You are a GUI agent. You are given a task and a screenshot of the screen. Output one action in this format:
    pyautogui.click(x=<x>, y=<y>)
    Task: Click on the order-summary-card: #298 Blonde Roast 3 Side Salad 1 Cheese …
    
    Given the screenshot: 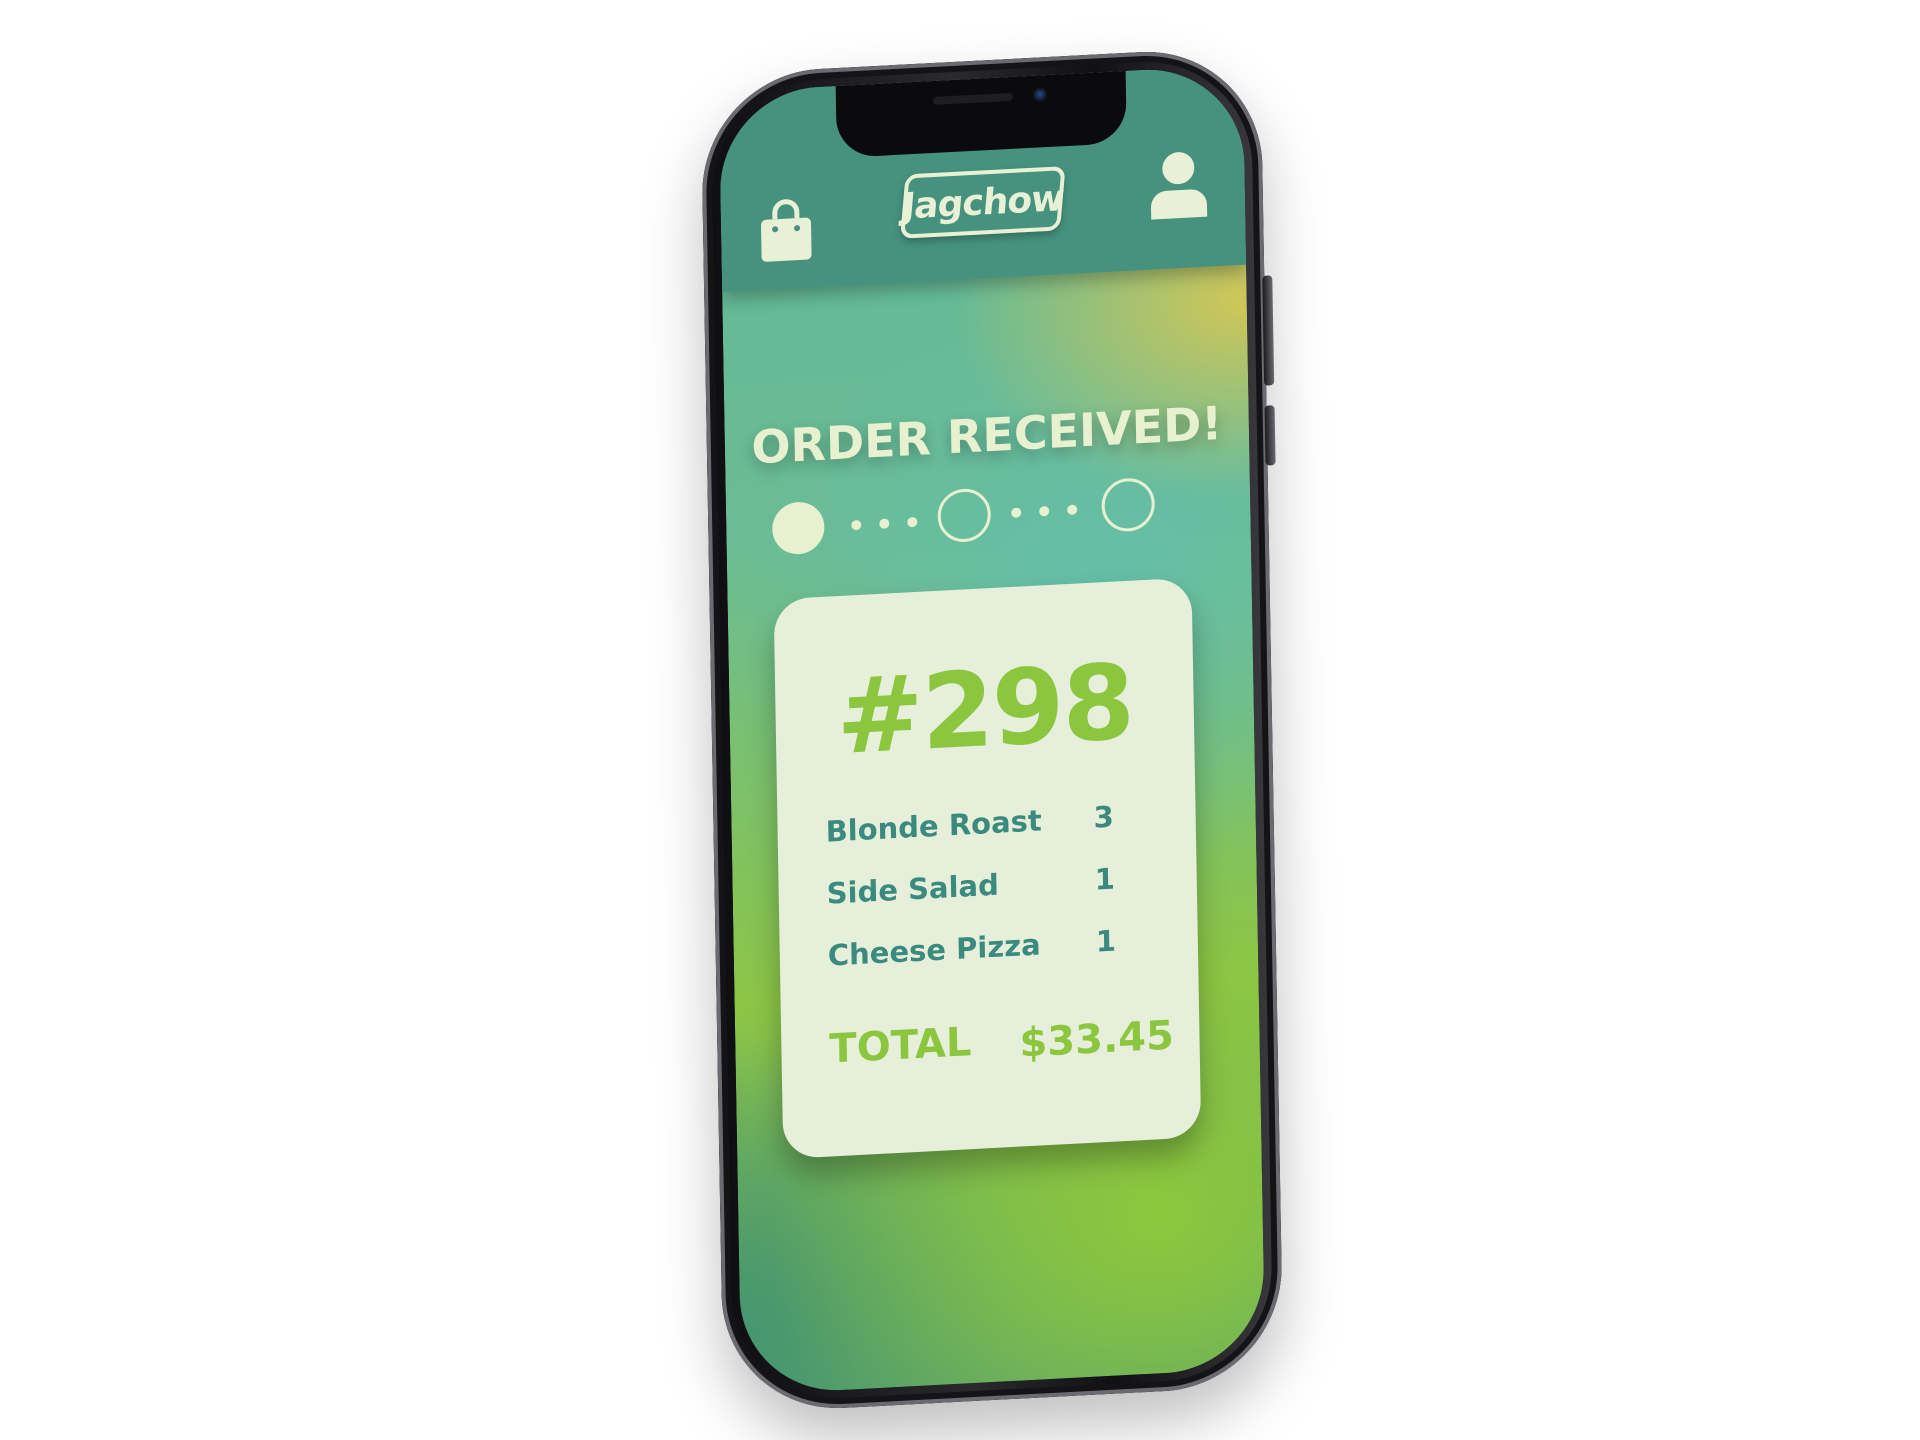 What is the action you would take?
    pyautogui.click(x=987, y=868)
    